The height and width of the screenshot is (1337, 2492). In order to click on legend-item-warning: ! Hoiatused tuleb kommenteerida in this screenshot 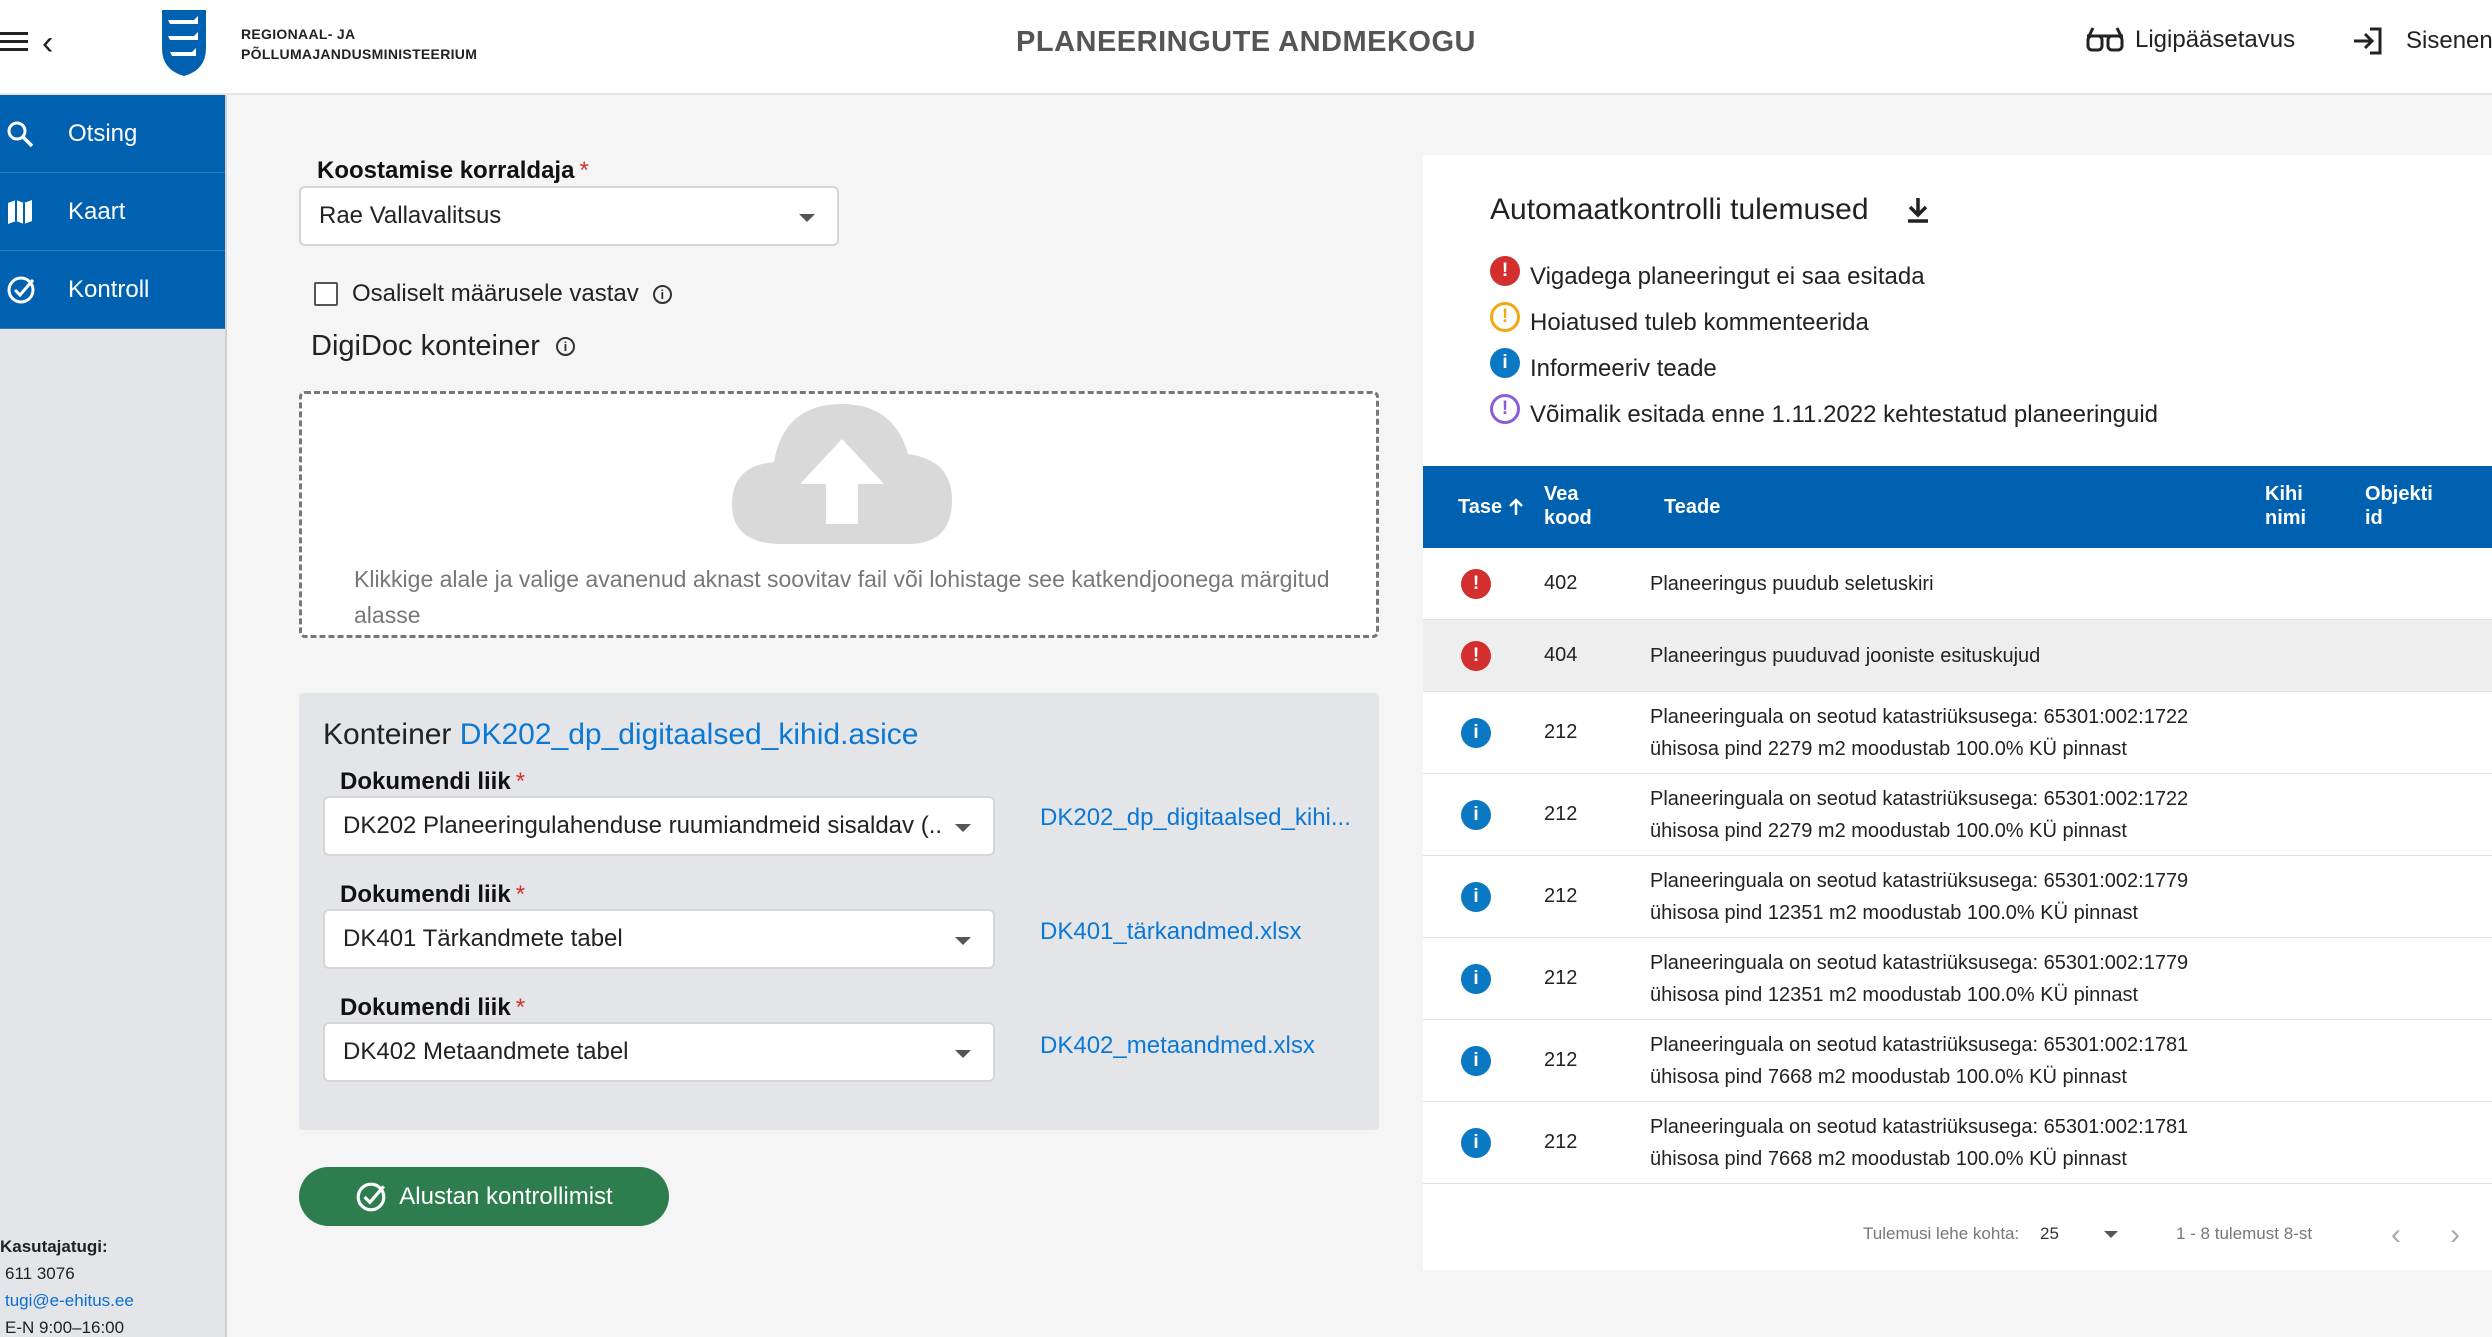, I will do `click(1824, 323)`.